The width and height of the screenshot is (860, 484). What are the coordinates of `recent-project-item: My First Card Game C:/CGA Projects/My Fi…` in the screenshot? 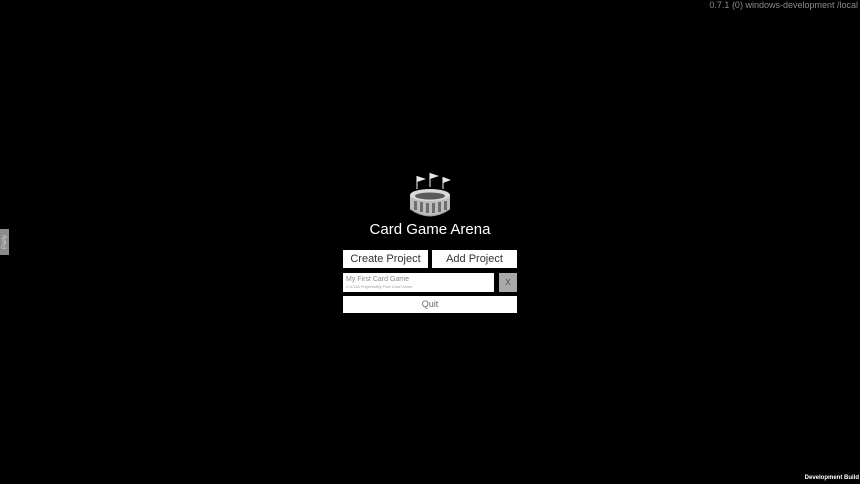 It's located at (418, 282).